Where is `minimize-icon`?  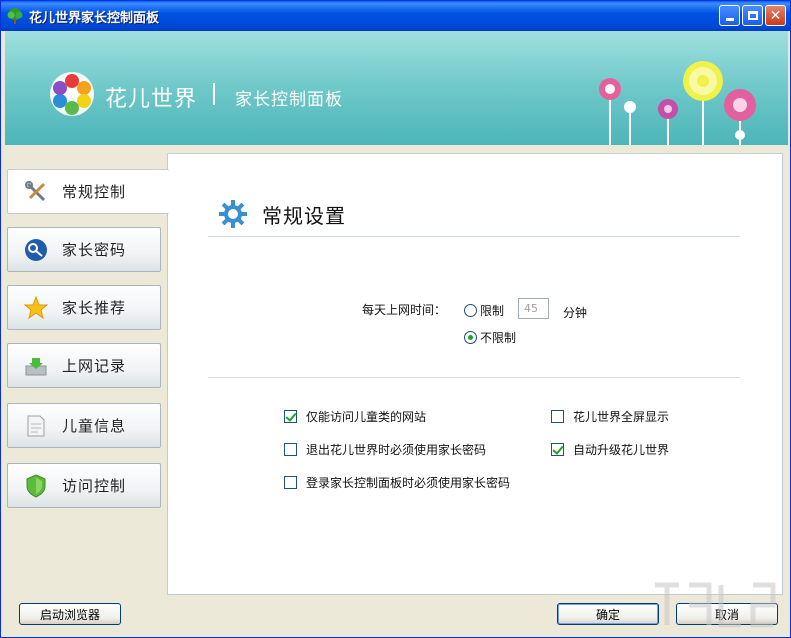 minimize-icon is located at coordinates (729, 19).